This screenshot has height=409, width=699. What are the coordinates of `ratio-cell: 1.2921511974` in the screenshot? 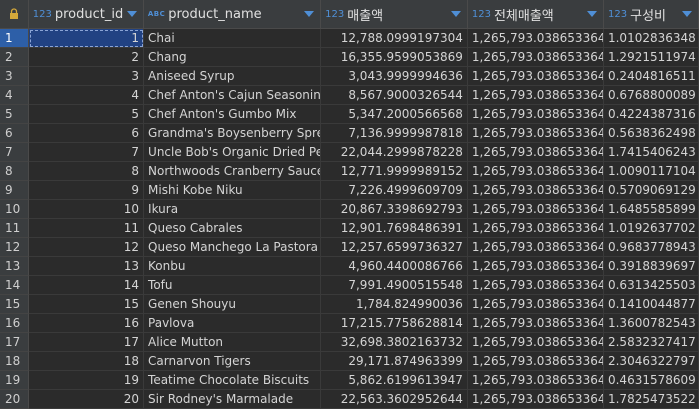 It's located at (651, 57).